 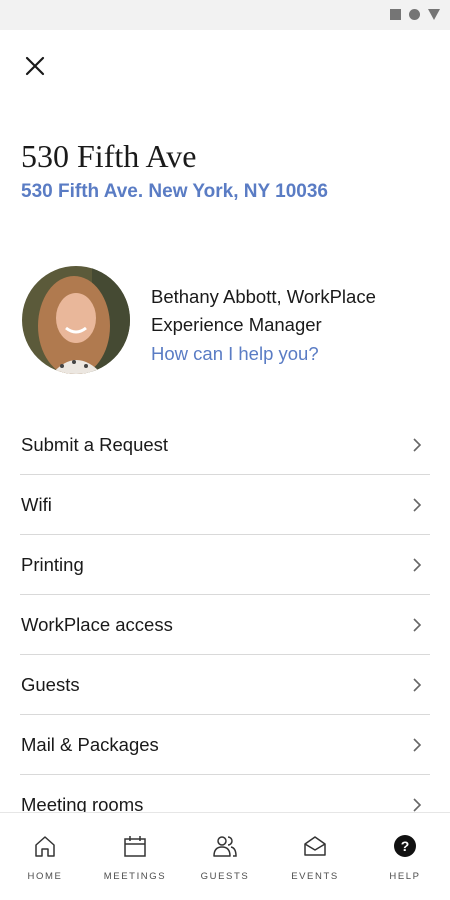 I want to click on menu-item-mail-packages: Mail & Packages, so click(x=225, y=745).